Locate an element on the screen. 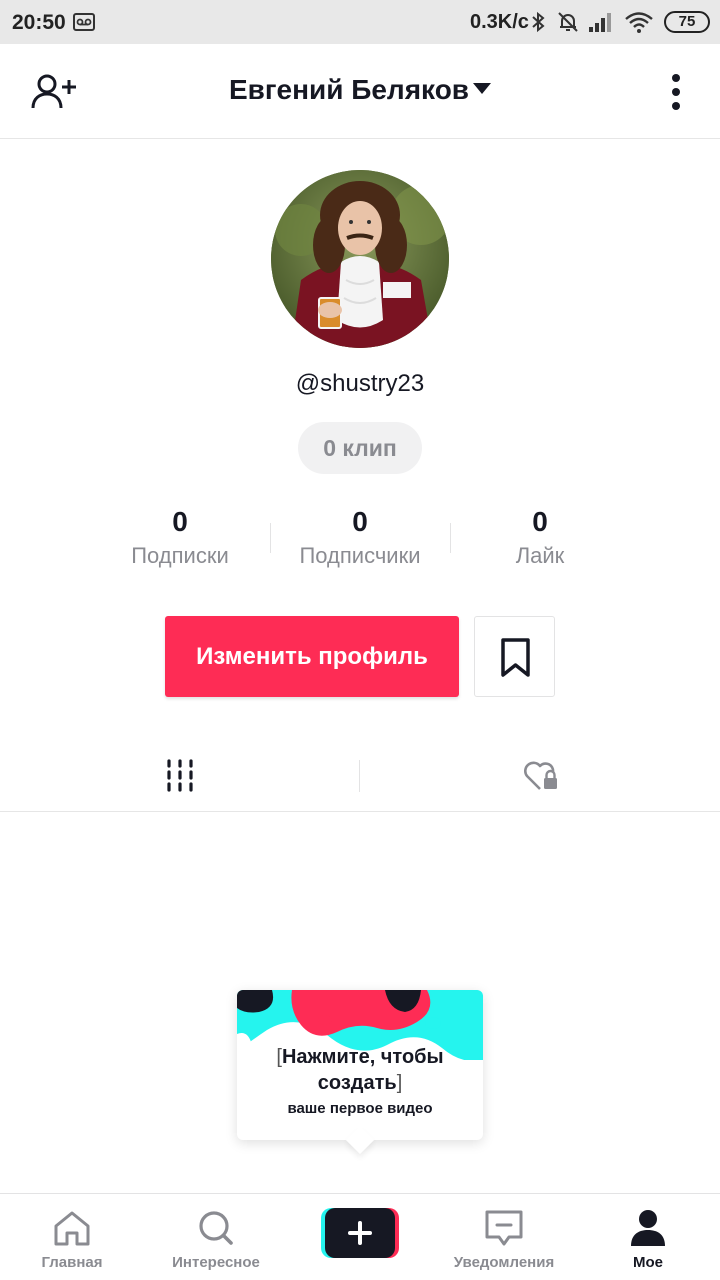 Image resolution: width=720 pixels, height=1280 pixels. search-icon is located at coordinates (216, 1228).